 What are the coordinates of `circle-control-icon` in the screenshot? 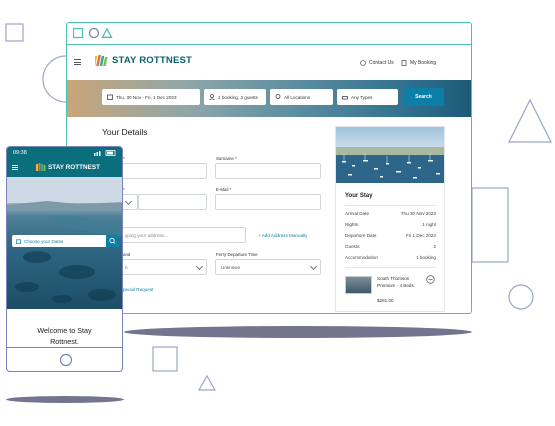 It's located at (94, 33).